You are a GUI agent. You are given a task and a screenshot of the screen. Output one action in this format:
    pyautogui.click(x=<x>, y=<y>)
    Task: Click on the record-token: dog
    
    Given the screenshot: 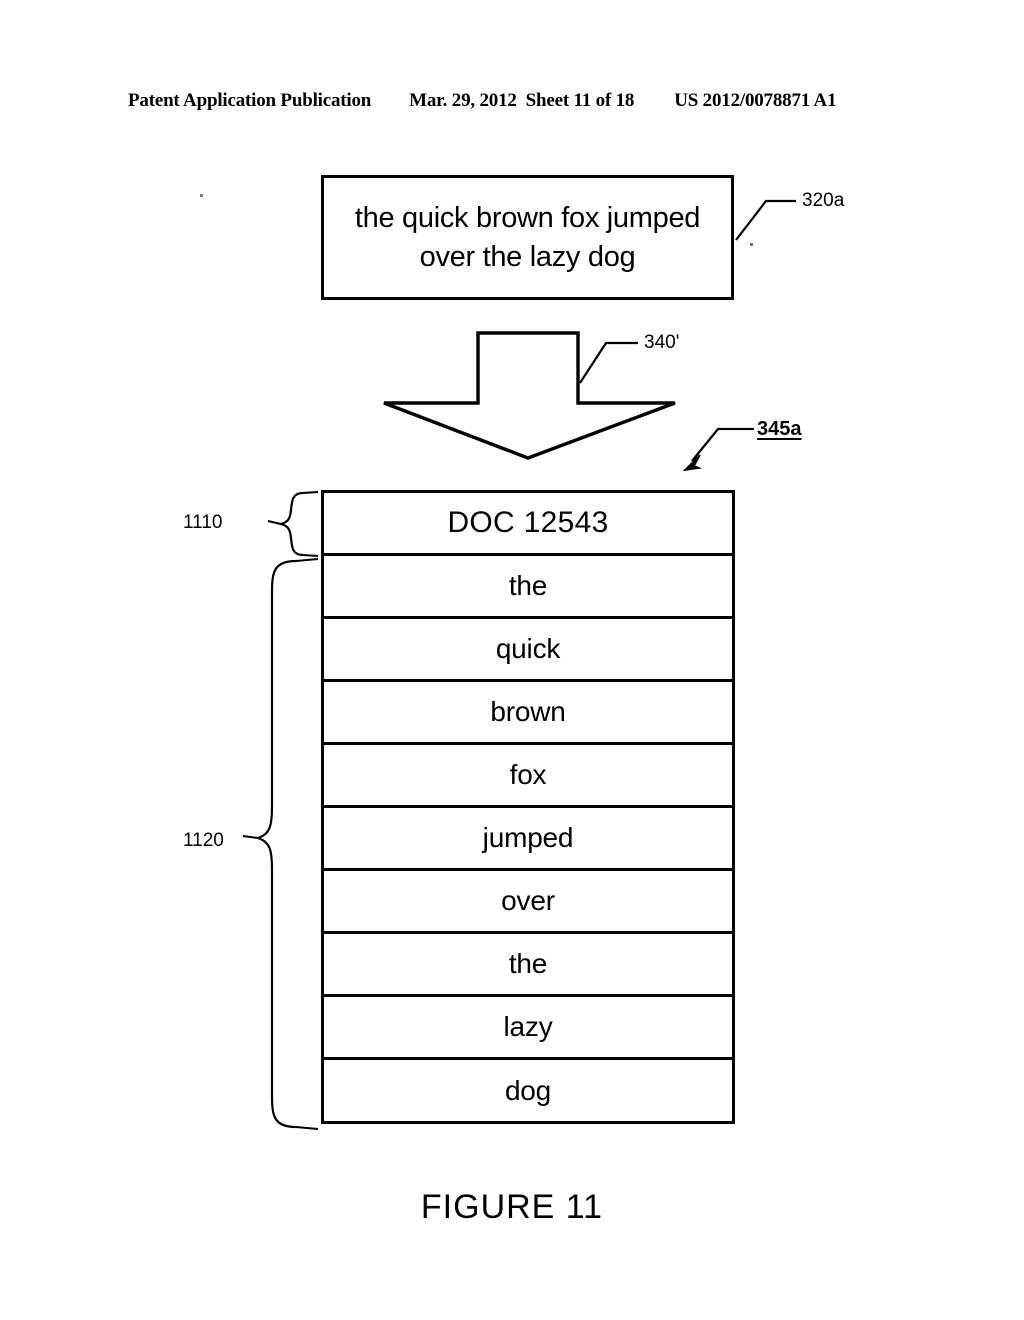 What is the action you would take?
    pyautogui.click(x=528, y=1090)
    